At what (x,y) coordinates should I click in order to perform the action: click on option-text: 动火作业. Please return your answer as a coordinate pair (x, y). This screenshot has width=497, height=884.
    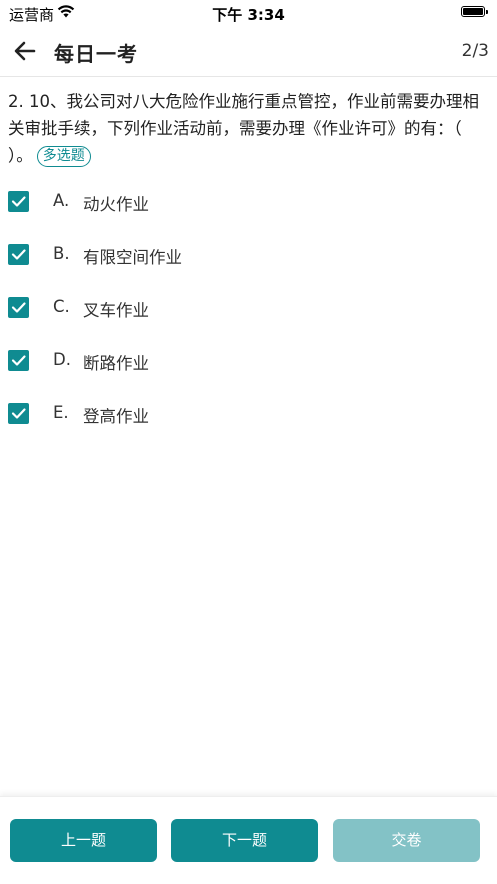
    Looking at the image, I should click on (116, 204).